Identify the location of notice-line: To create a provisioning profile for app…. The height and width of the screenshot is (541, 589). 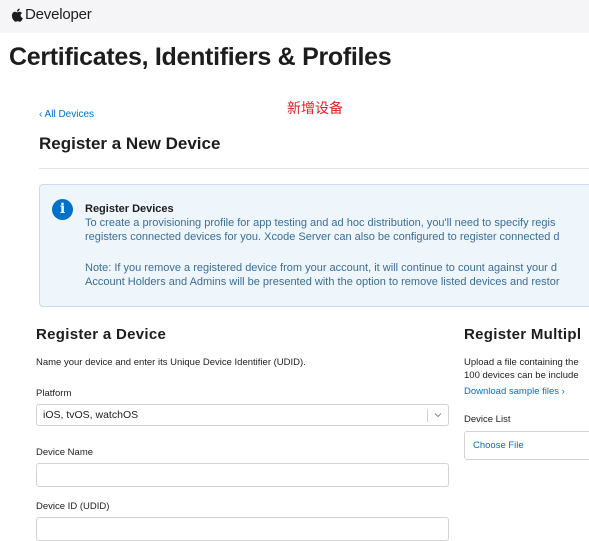
(320, 223).